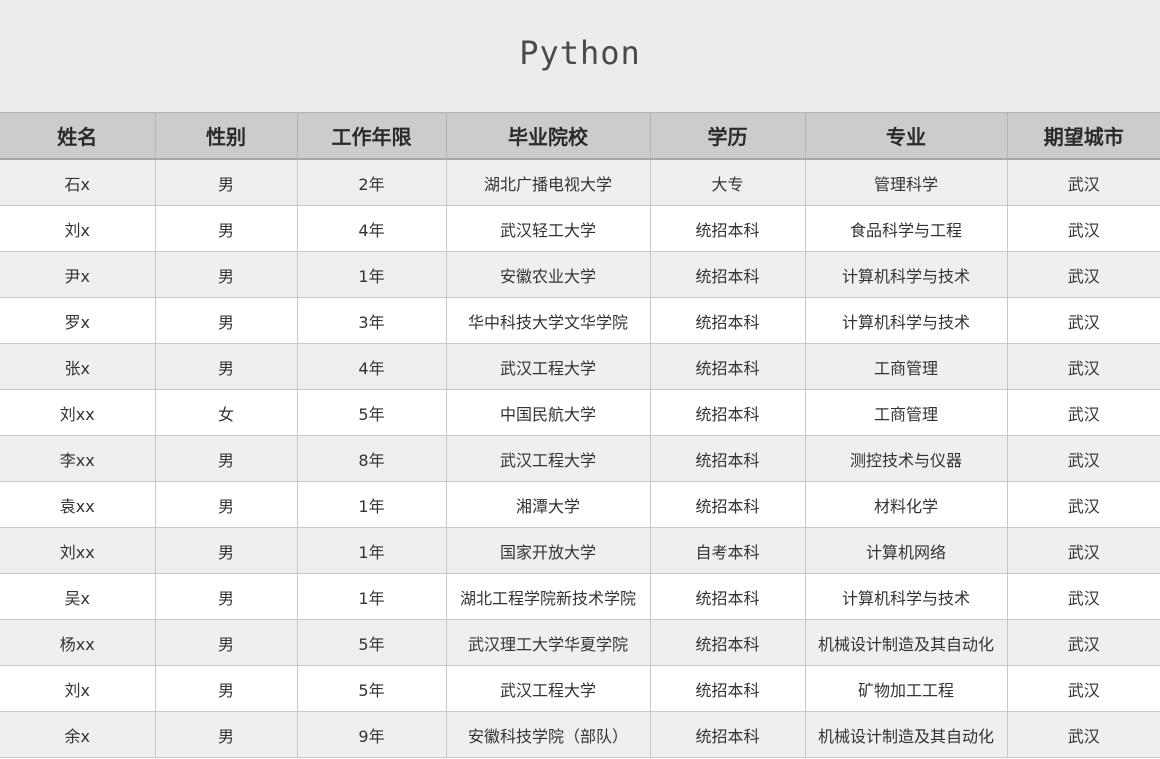 This screenshot has width=1160, height=759. I want to click on table-row: 吴x 男 1年 湖北工程学院新技术学院 统招本科 计算机科学与技术 武汉, so click(580, 596).